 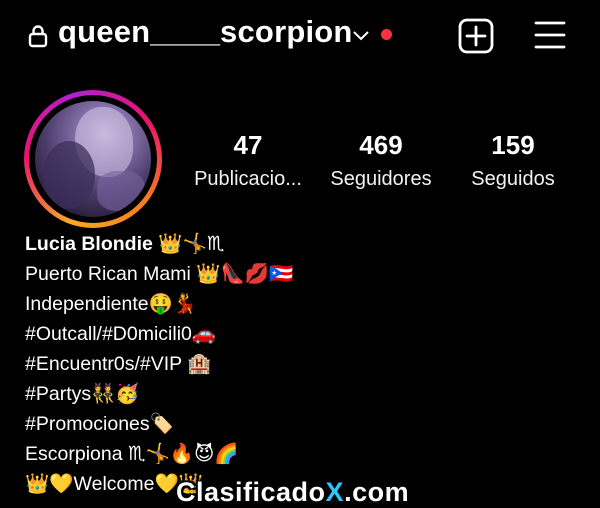 What do you see at coordinates (125, 244) in the screenshot?
I see `profile-display-name: Lucia Blondie 👑🤸♏` at bounding box center [125, 244].